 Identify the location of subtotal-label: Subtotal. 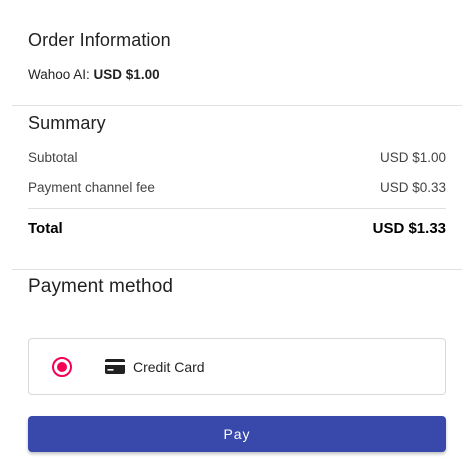
(53, 157).